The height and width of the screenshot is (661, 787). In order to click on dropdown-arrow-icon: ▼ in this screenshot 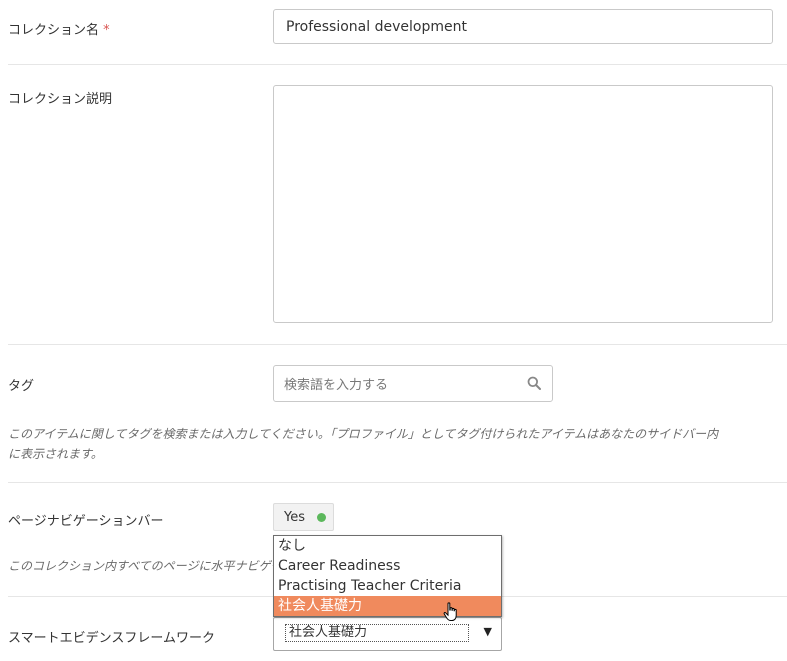, I will do `click(488, 631)`.